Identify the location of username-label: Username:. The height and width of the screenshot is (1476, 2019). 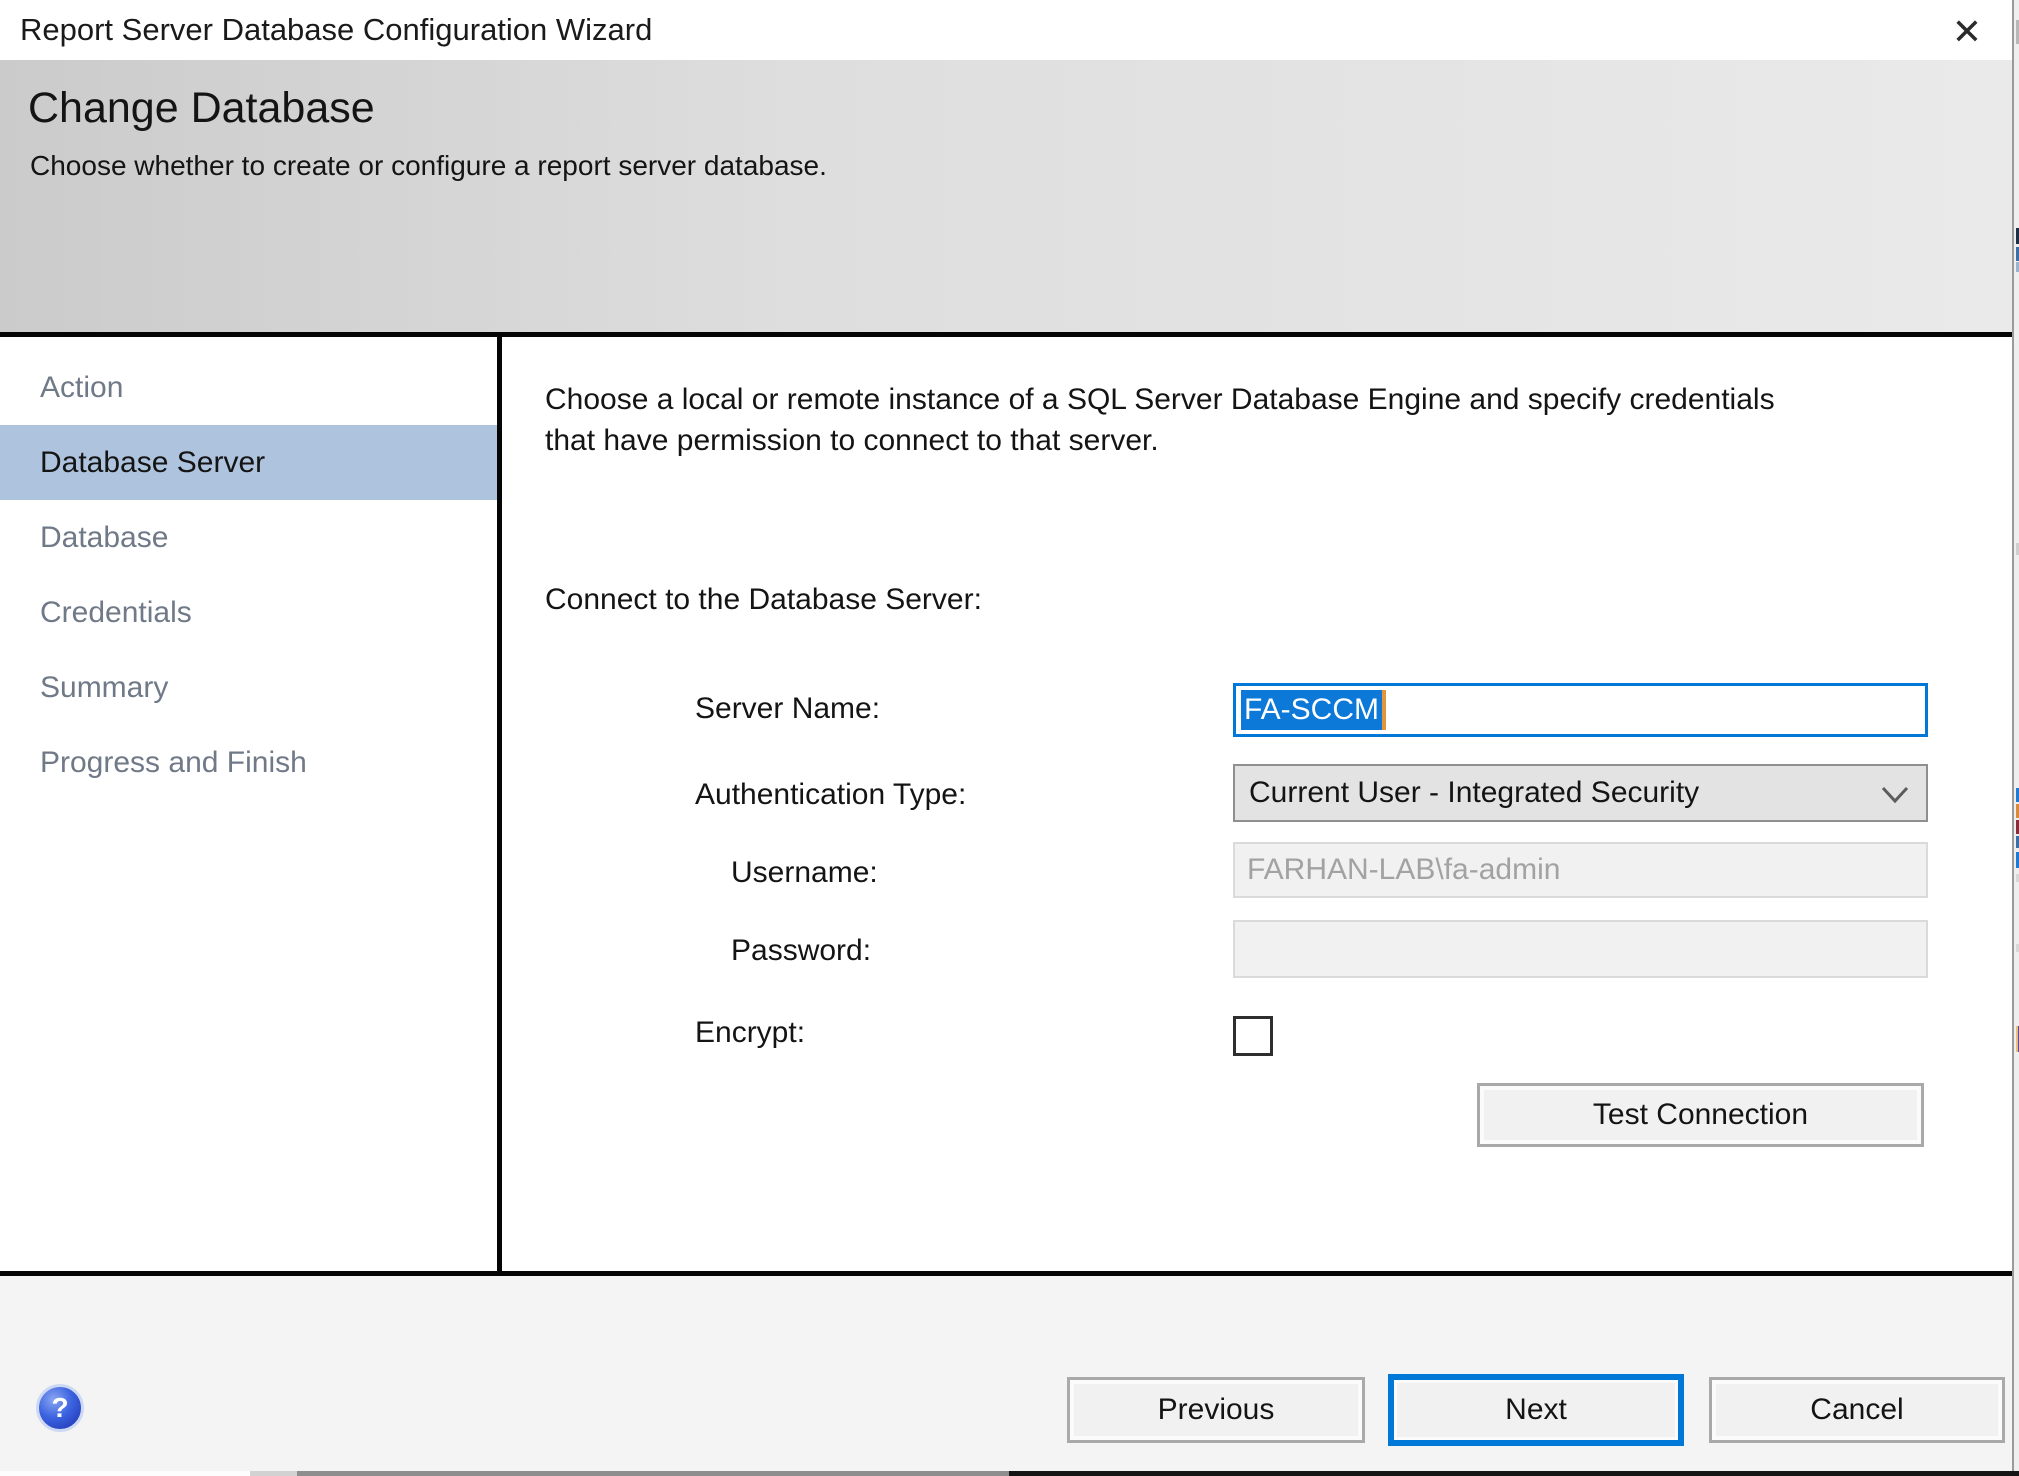
(804, 872).